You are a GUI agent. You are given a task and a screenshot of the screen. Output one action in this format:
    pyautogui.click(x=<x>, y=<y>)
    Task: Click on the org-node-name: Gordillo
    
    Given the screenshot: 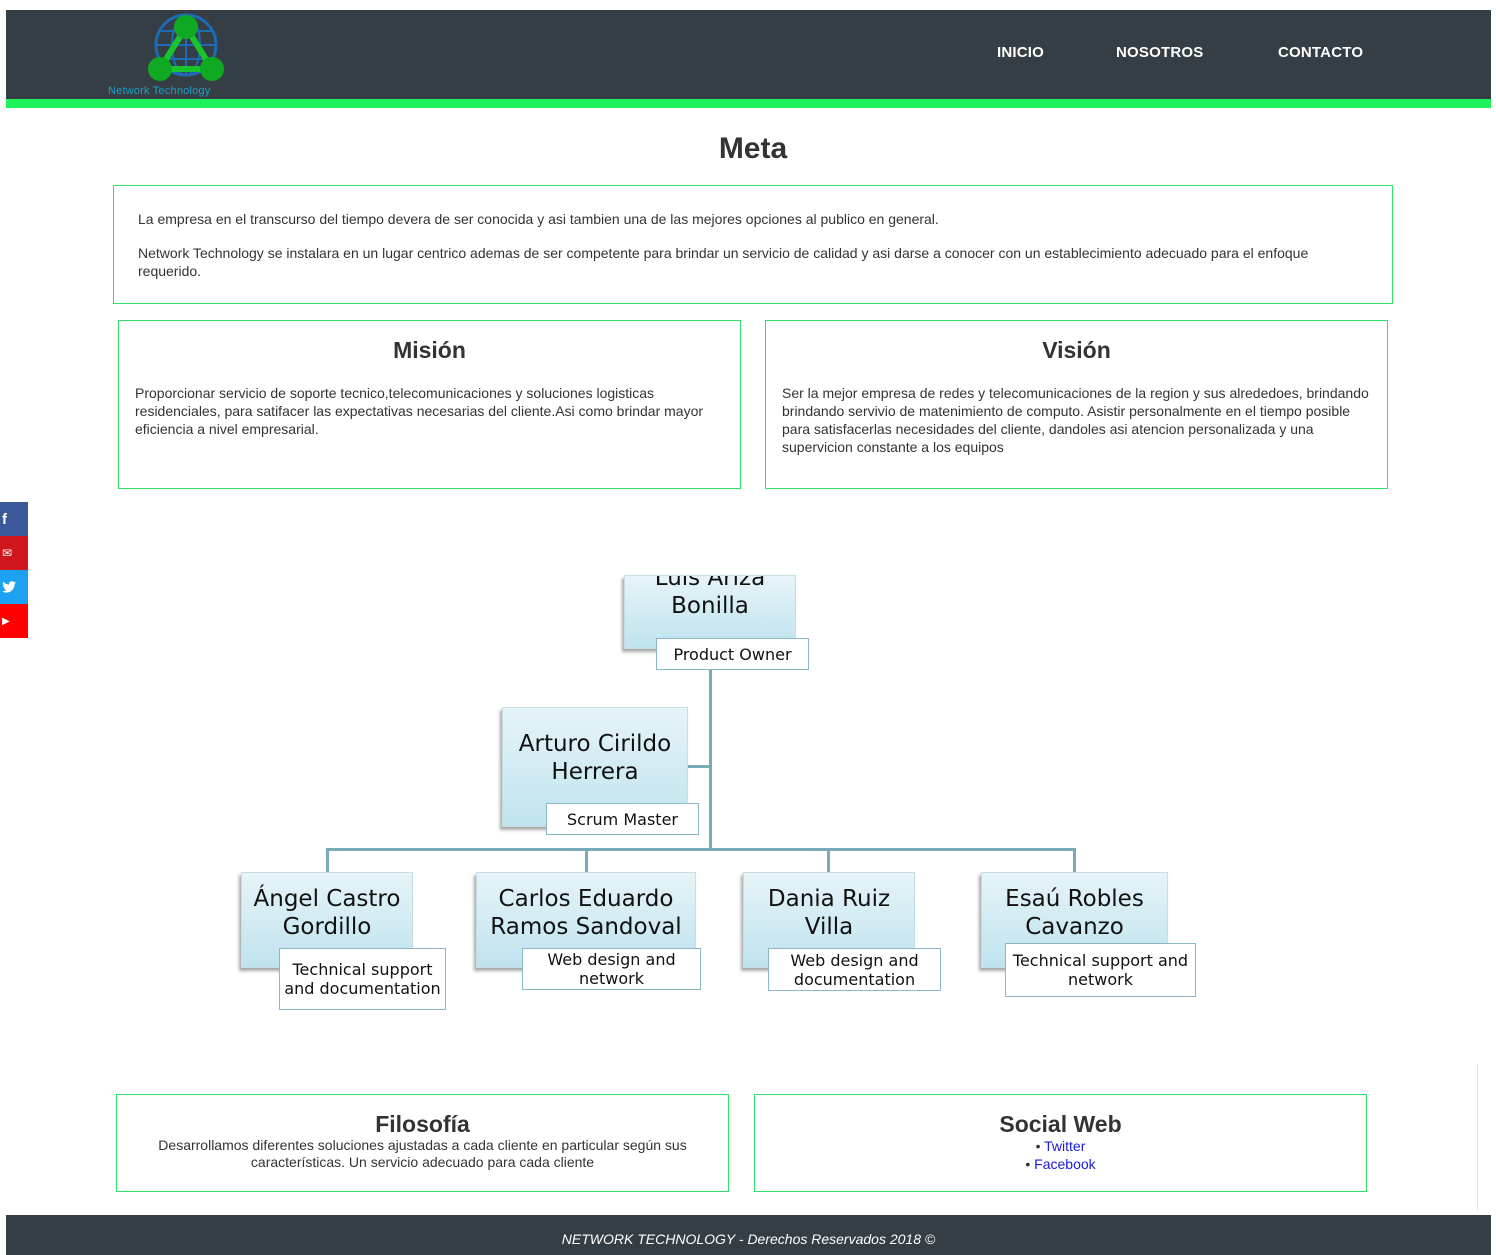 What is the action you would take?
    pyautogui.click(x=327, y=927)
    